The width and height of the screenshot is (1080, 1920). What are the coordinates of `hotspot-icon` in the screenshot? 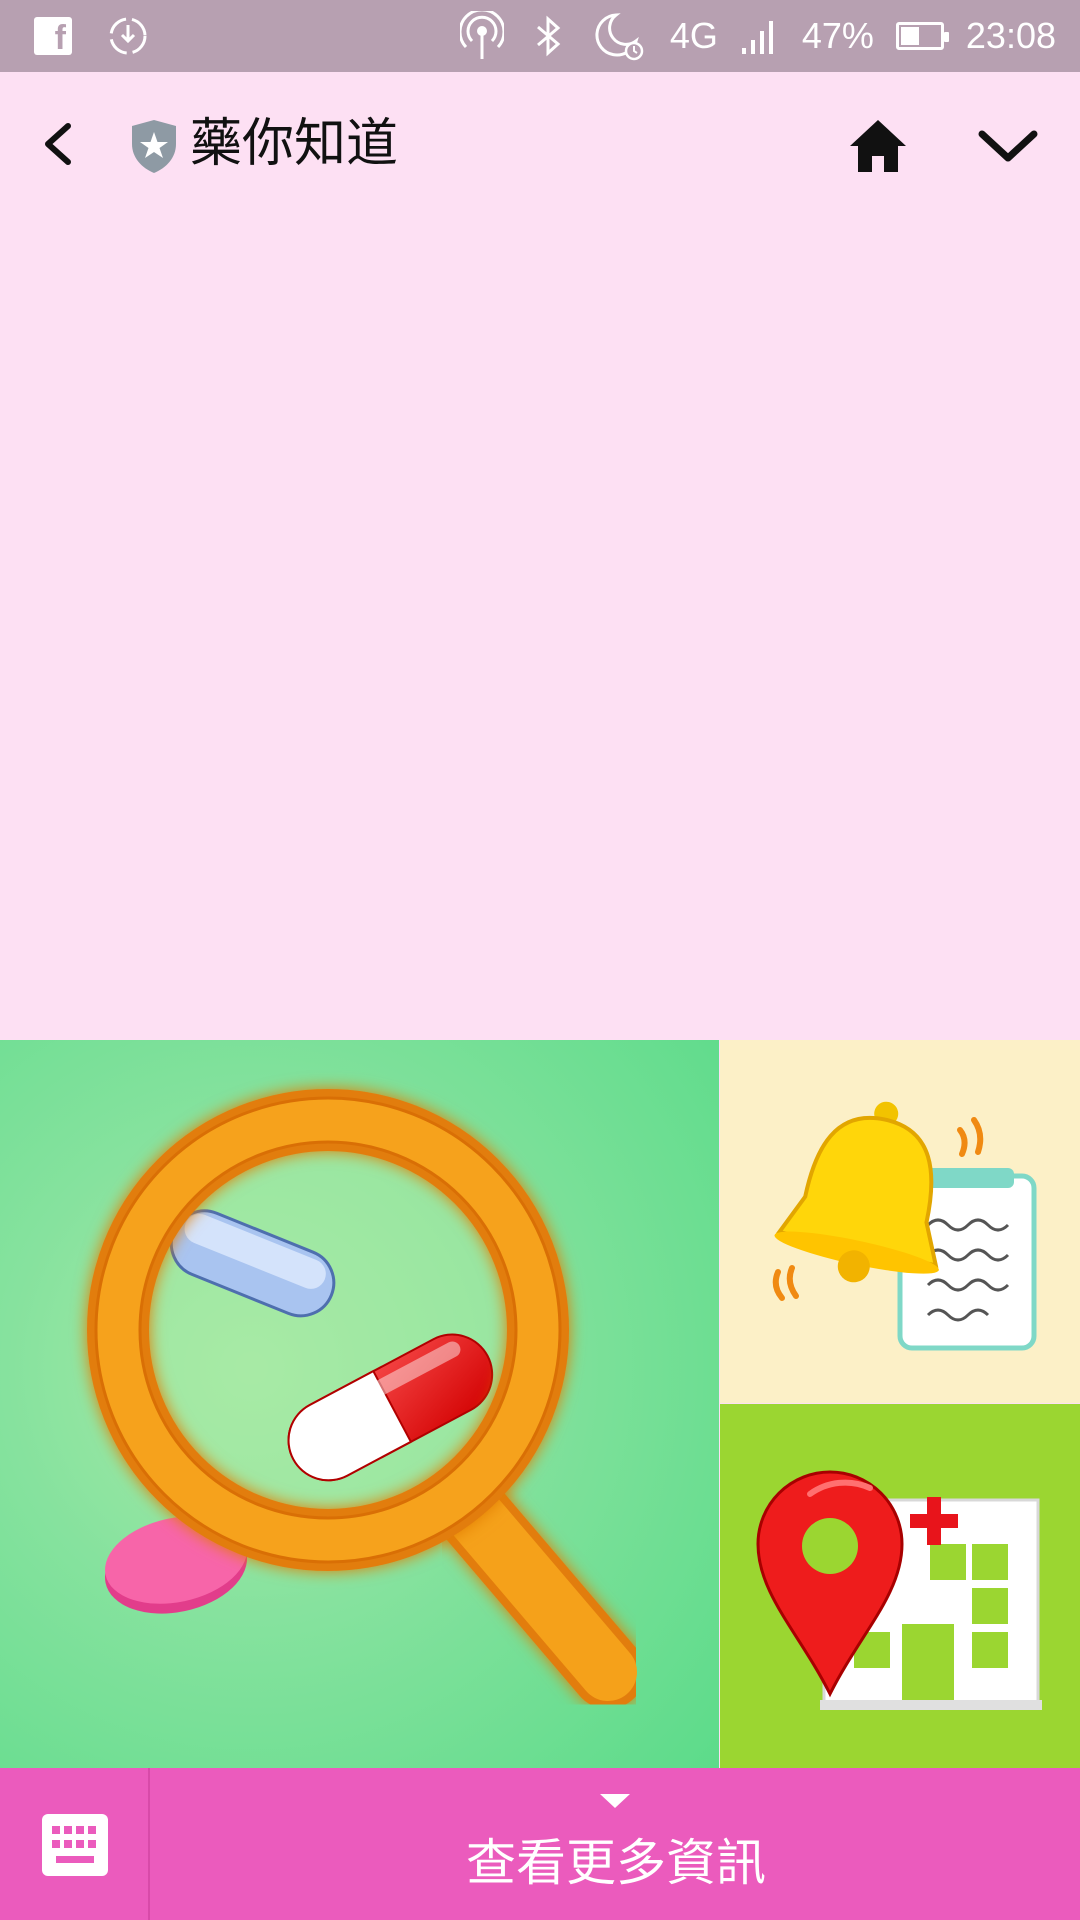 It's located at (481, 35).